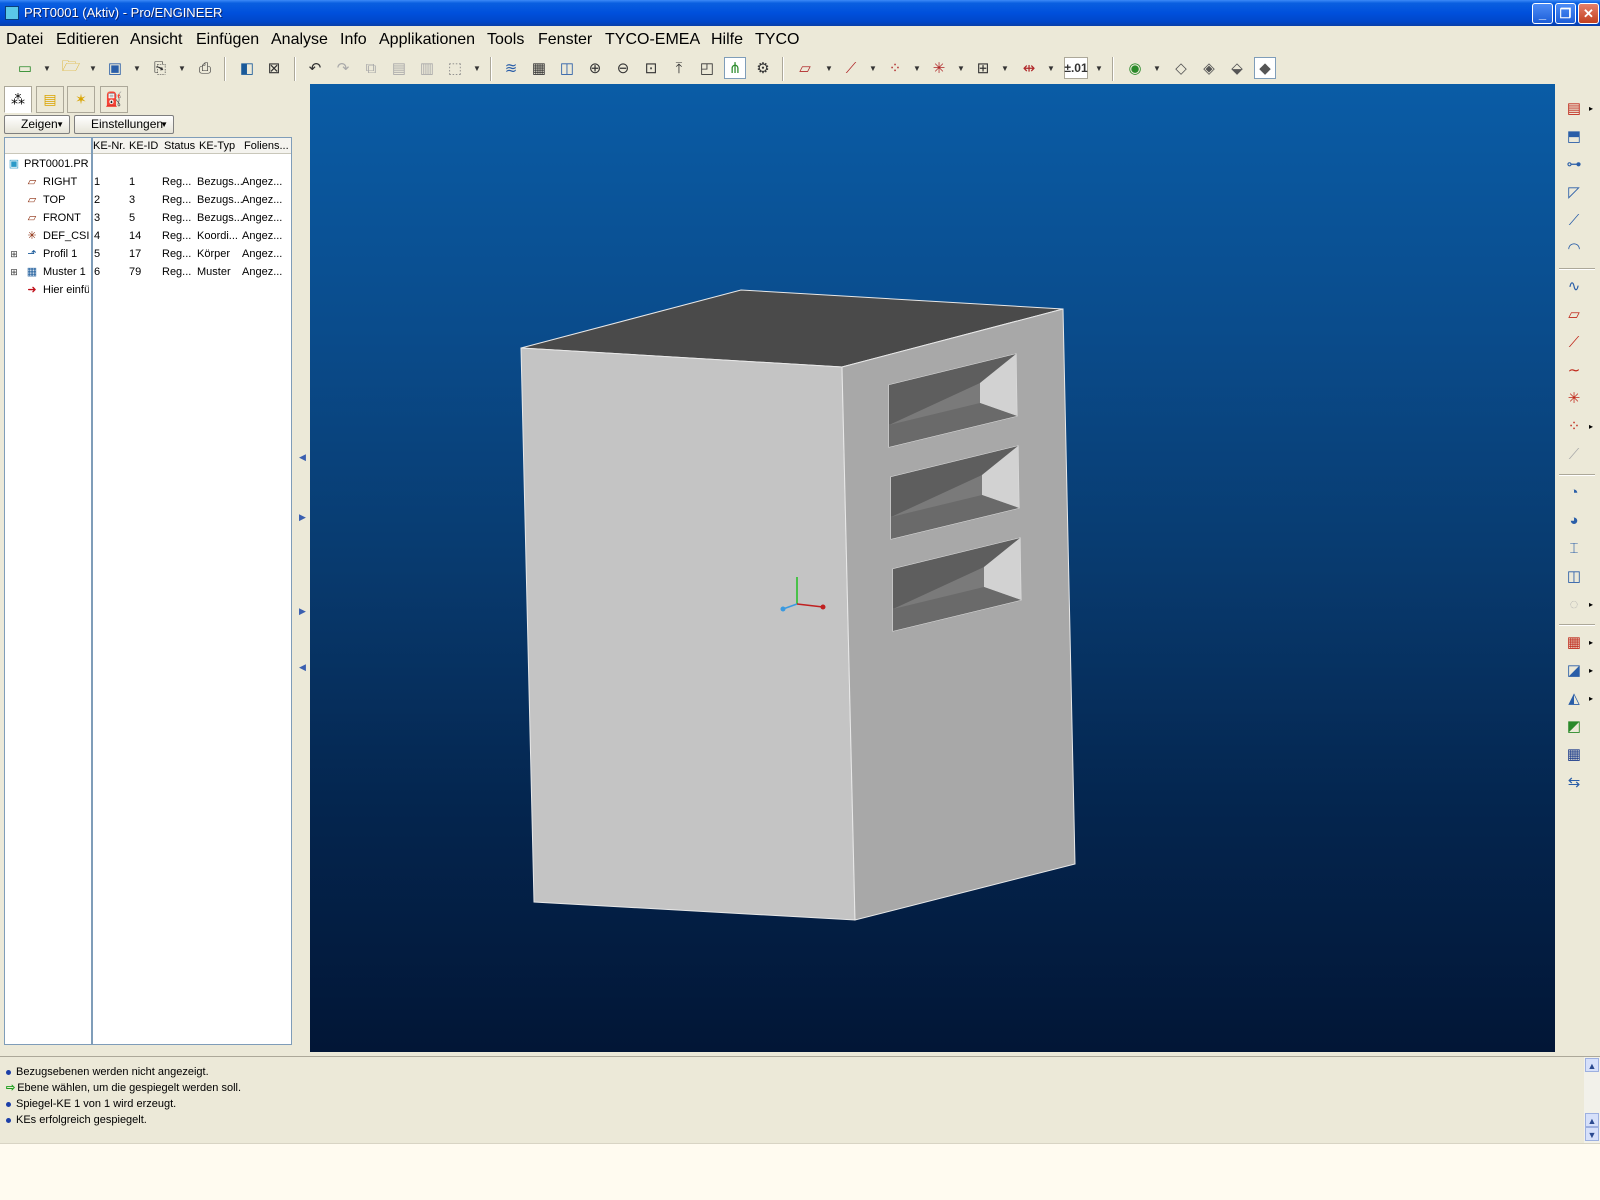 This screenshot has height=1200, width=1600. I want to click on csys-tool-icon: ✳, so click(1574, 399).